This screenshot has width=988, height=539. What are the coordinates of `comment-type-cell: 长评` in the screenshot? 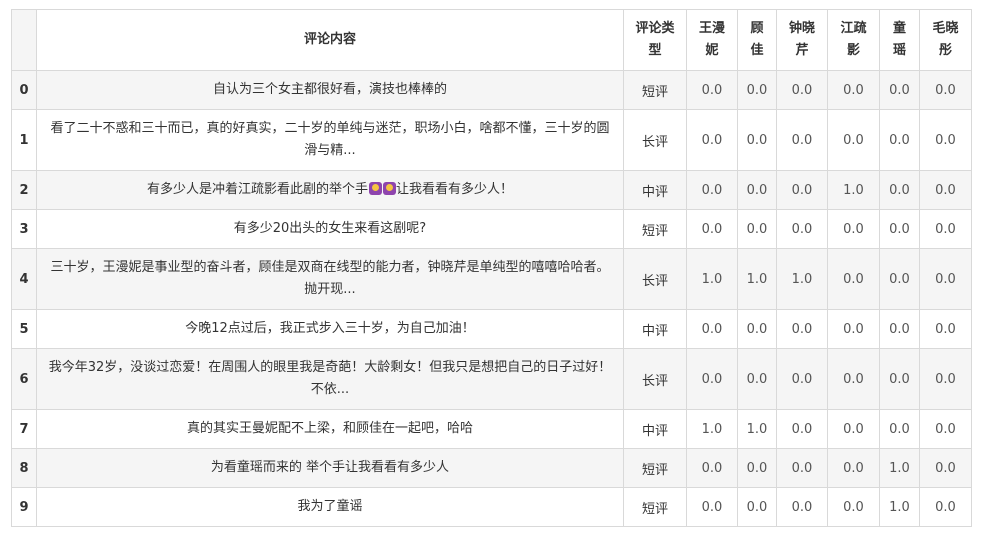 It's located at (655, 140).